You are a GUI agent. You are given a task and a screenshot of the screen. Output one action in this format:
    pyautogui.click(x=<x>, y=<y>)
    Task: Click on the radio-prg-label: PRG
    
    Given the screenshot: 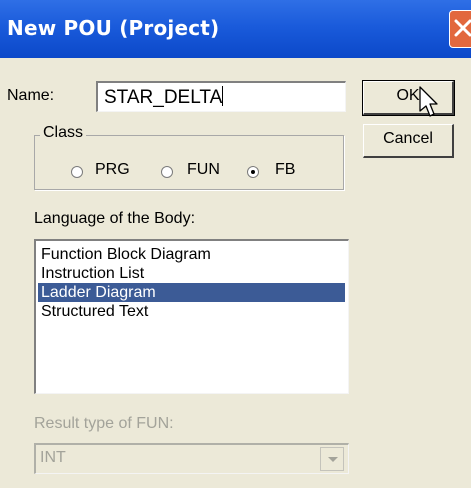 What is the action you would take?
    pyautogui.click(x=112, y=170)
    